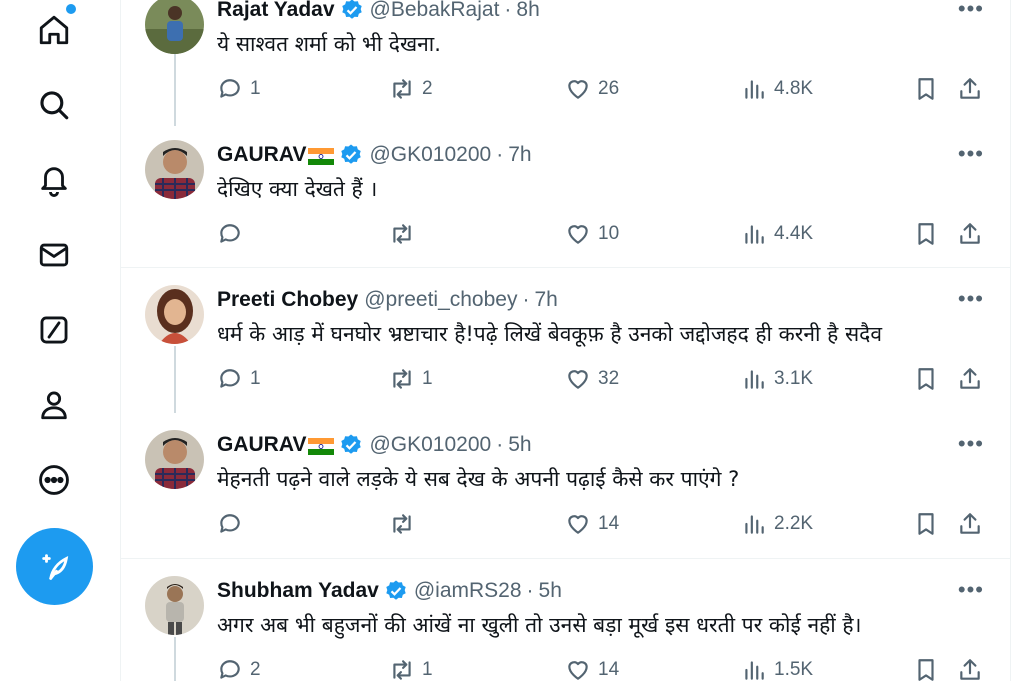 This screenshot has width=1024, height=688. I want to click on like-button: 32, so click(592, 379).